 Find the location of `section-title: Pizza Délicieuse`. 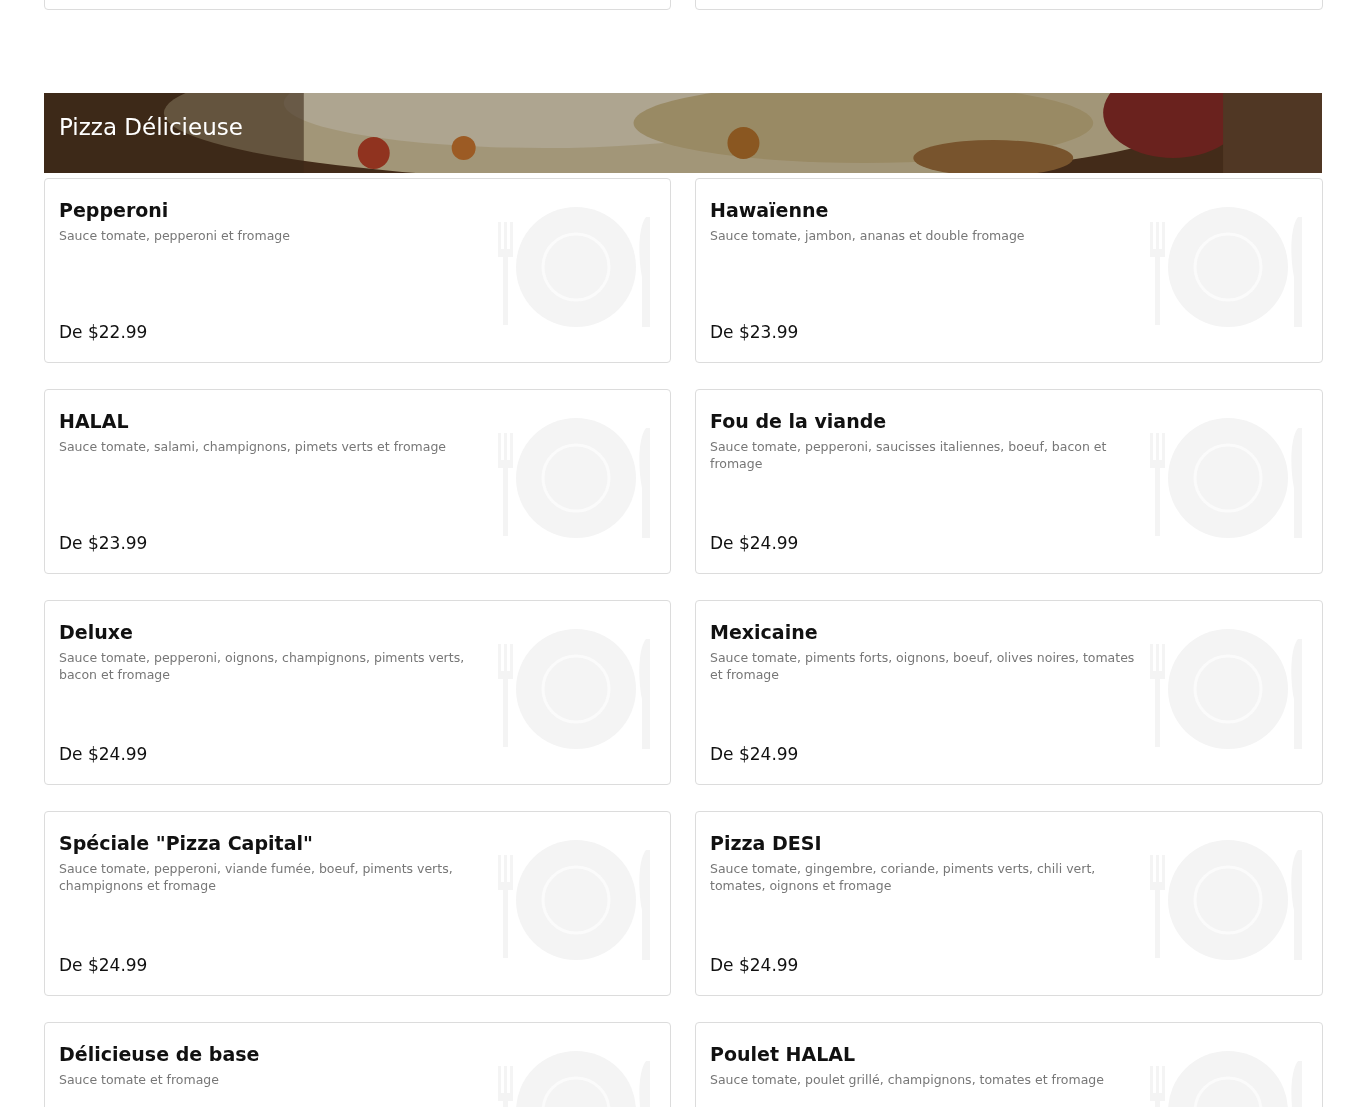

section-title: Pizza Délicieuse is located at coordinates (151, 126).